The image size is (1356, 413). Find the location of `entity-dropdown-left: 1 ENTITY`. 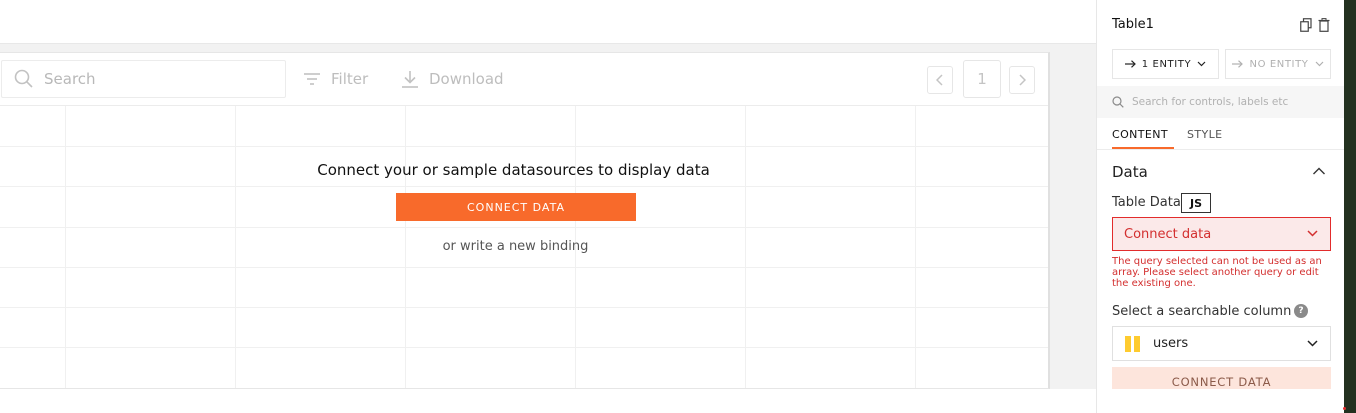

entity-dropdown-left: 1 ENTITY is located at coordinates (1165, 64).